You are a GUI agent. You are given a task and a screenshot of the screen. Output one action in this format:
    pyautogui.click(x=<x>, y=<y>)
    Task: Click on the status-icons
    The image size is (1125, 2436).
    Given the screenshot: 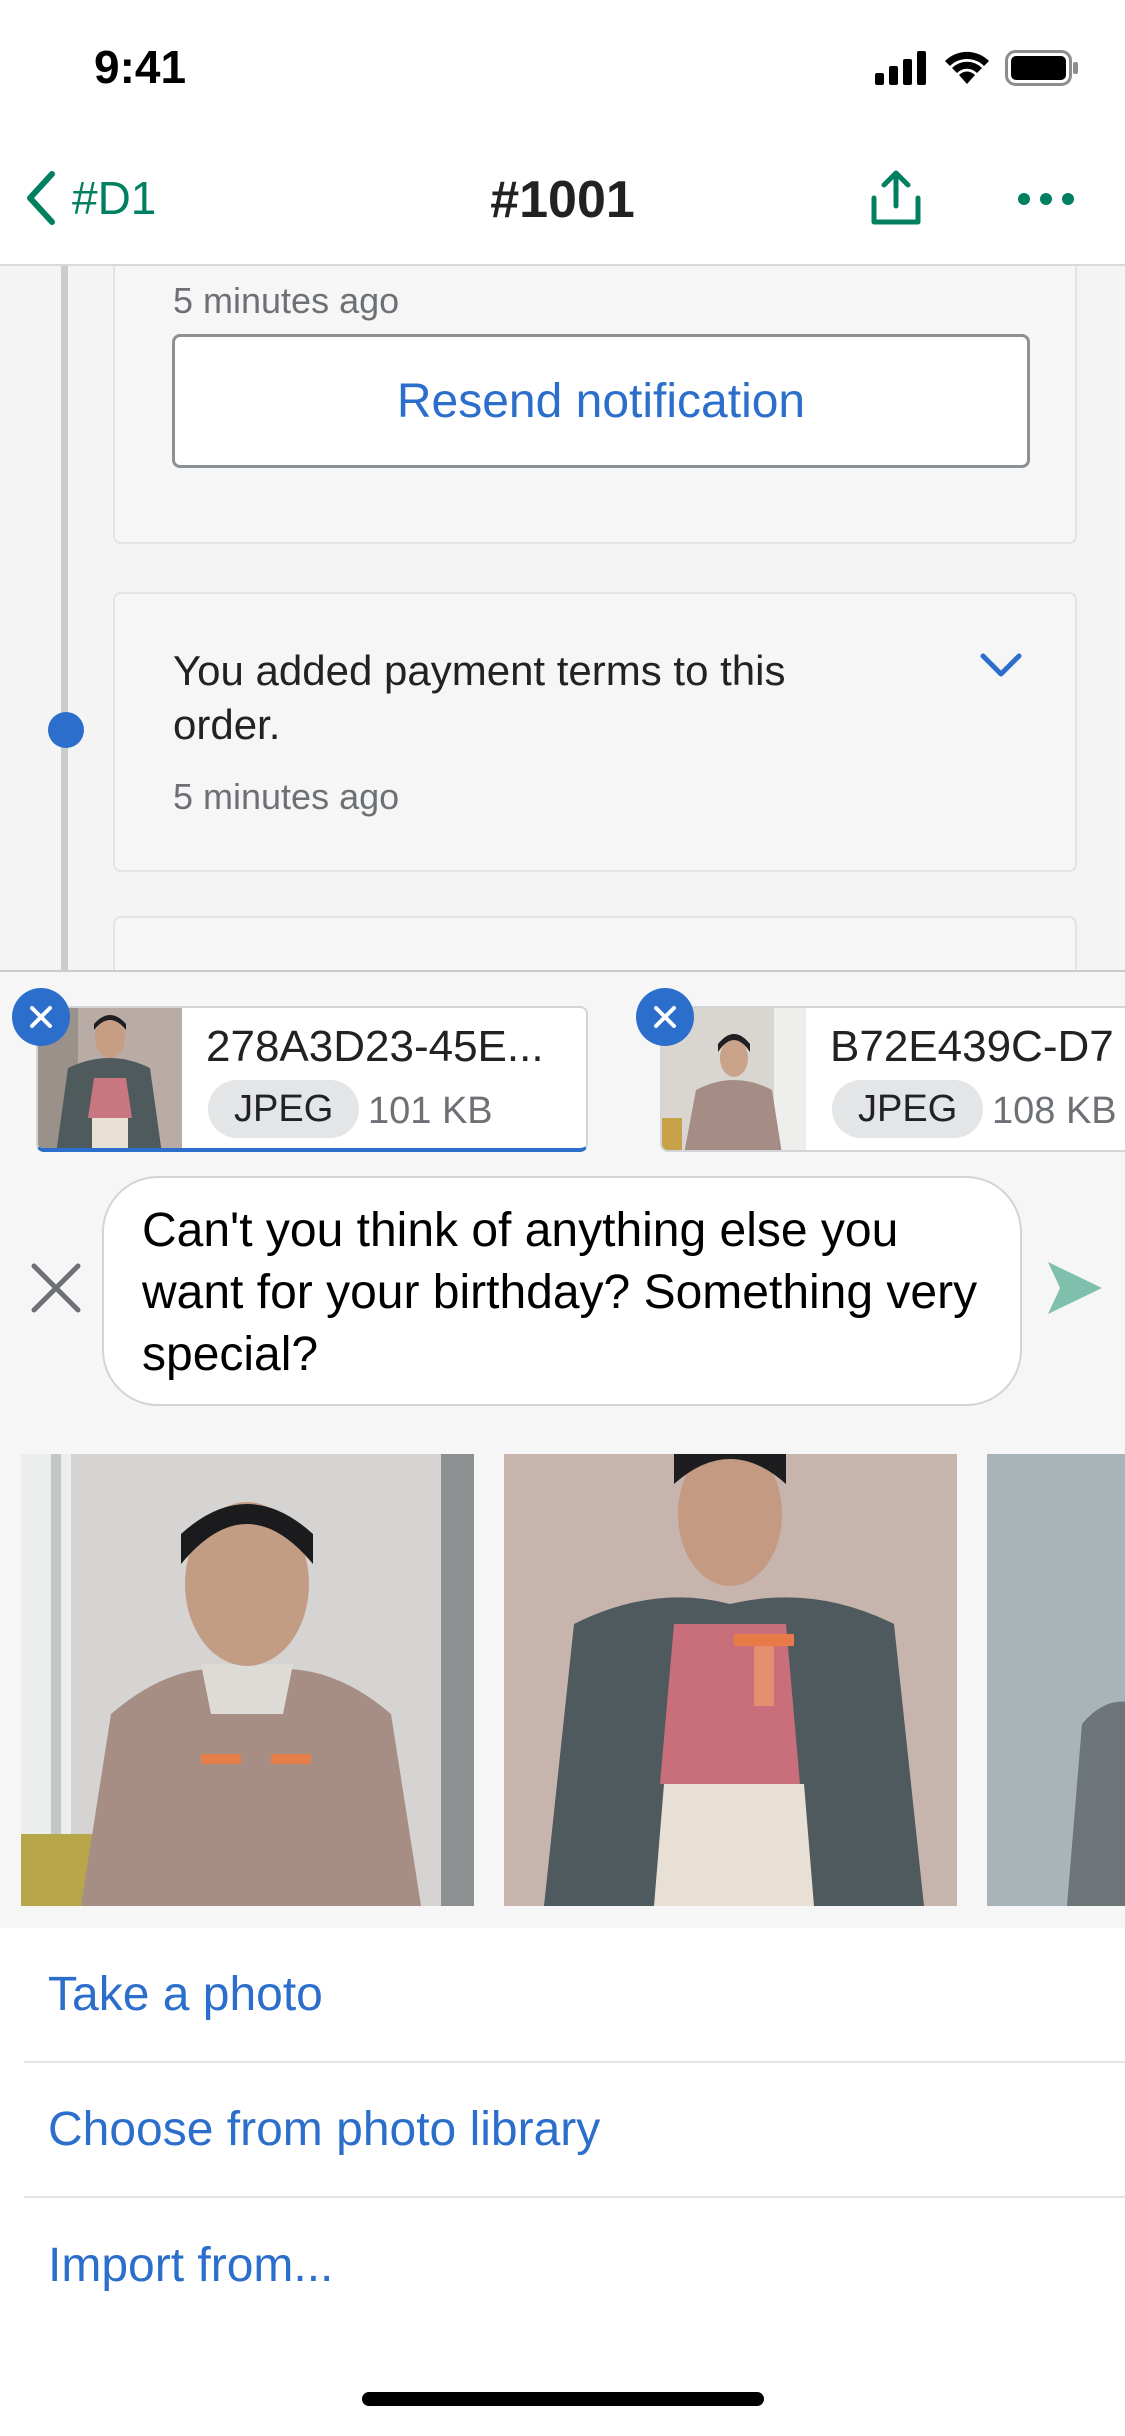 What is the action you would take?
    pyautogui.click(x=977, y=68)
    